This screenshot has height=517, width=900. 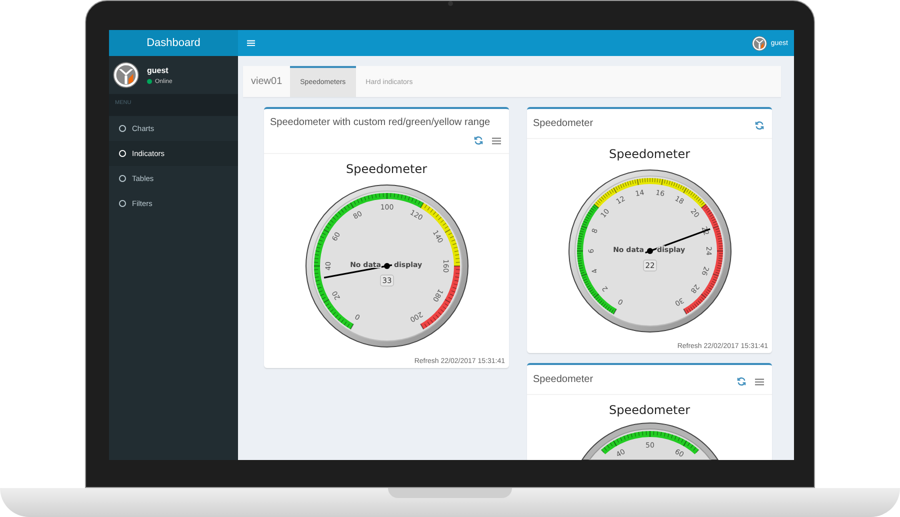 What do you see at coordinates (267, 82) in the screenshot?
I see `view-title: view01` at bounding box center [267, 82].